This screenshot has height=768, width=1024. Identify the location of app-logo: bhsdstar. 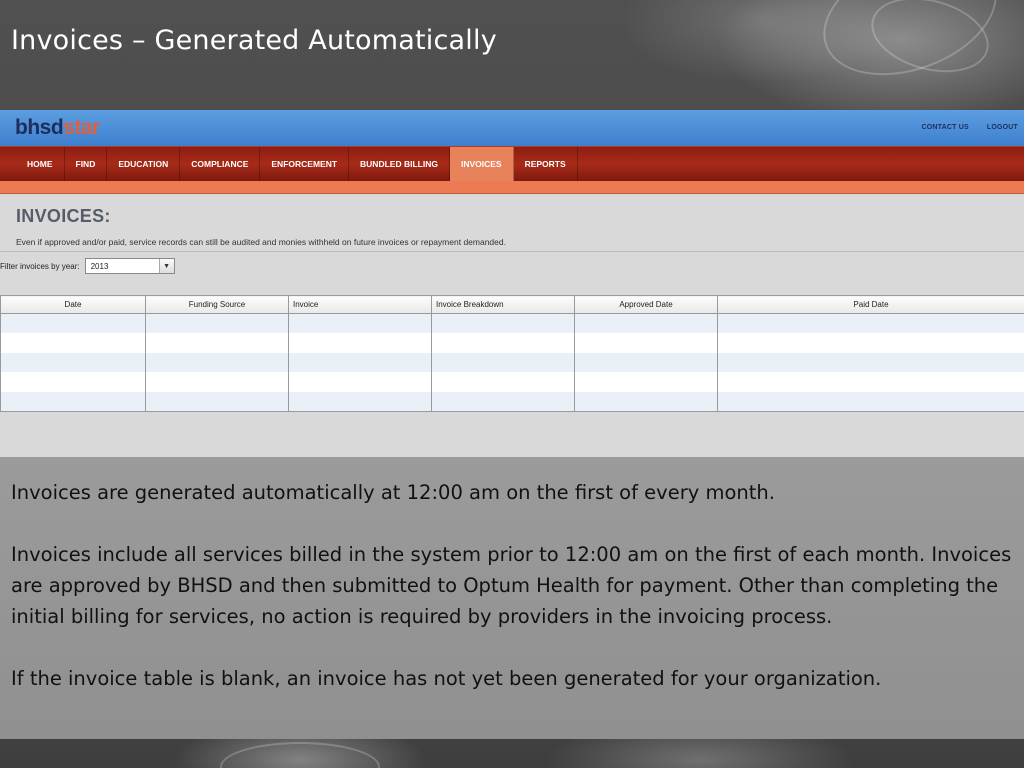
(57, 128).